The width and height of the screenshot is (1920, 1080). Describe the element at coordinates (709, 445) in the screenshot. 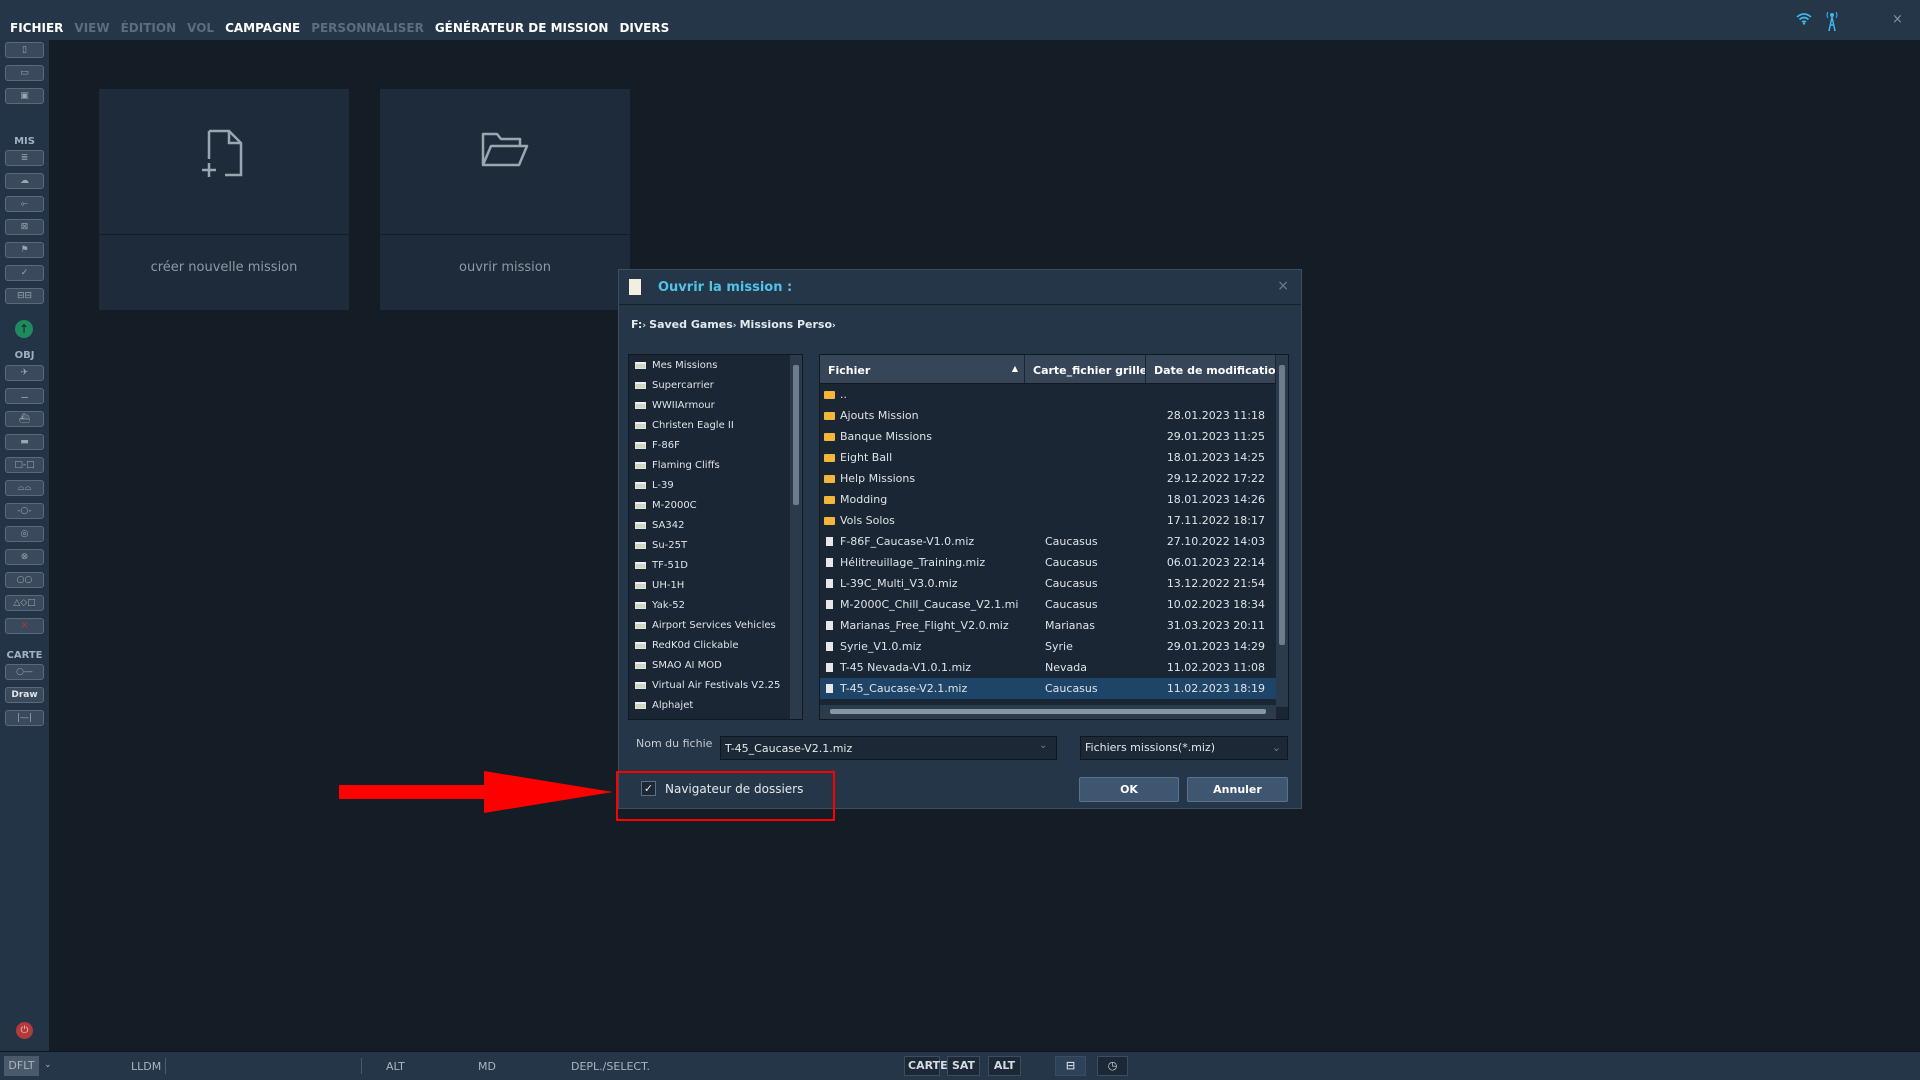

I see `folder-tree-item: F-86F` at that location.